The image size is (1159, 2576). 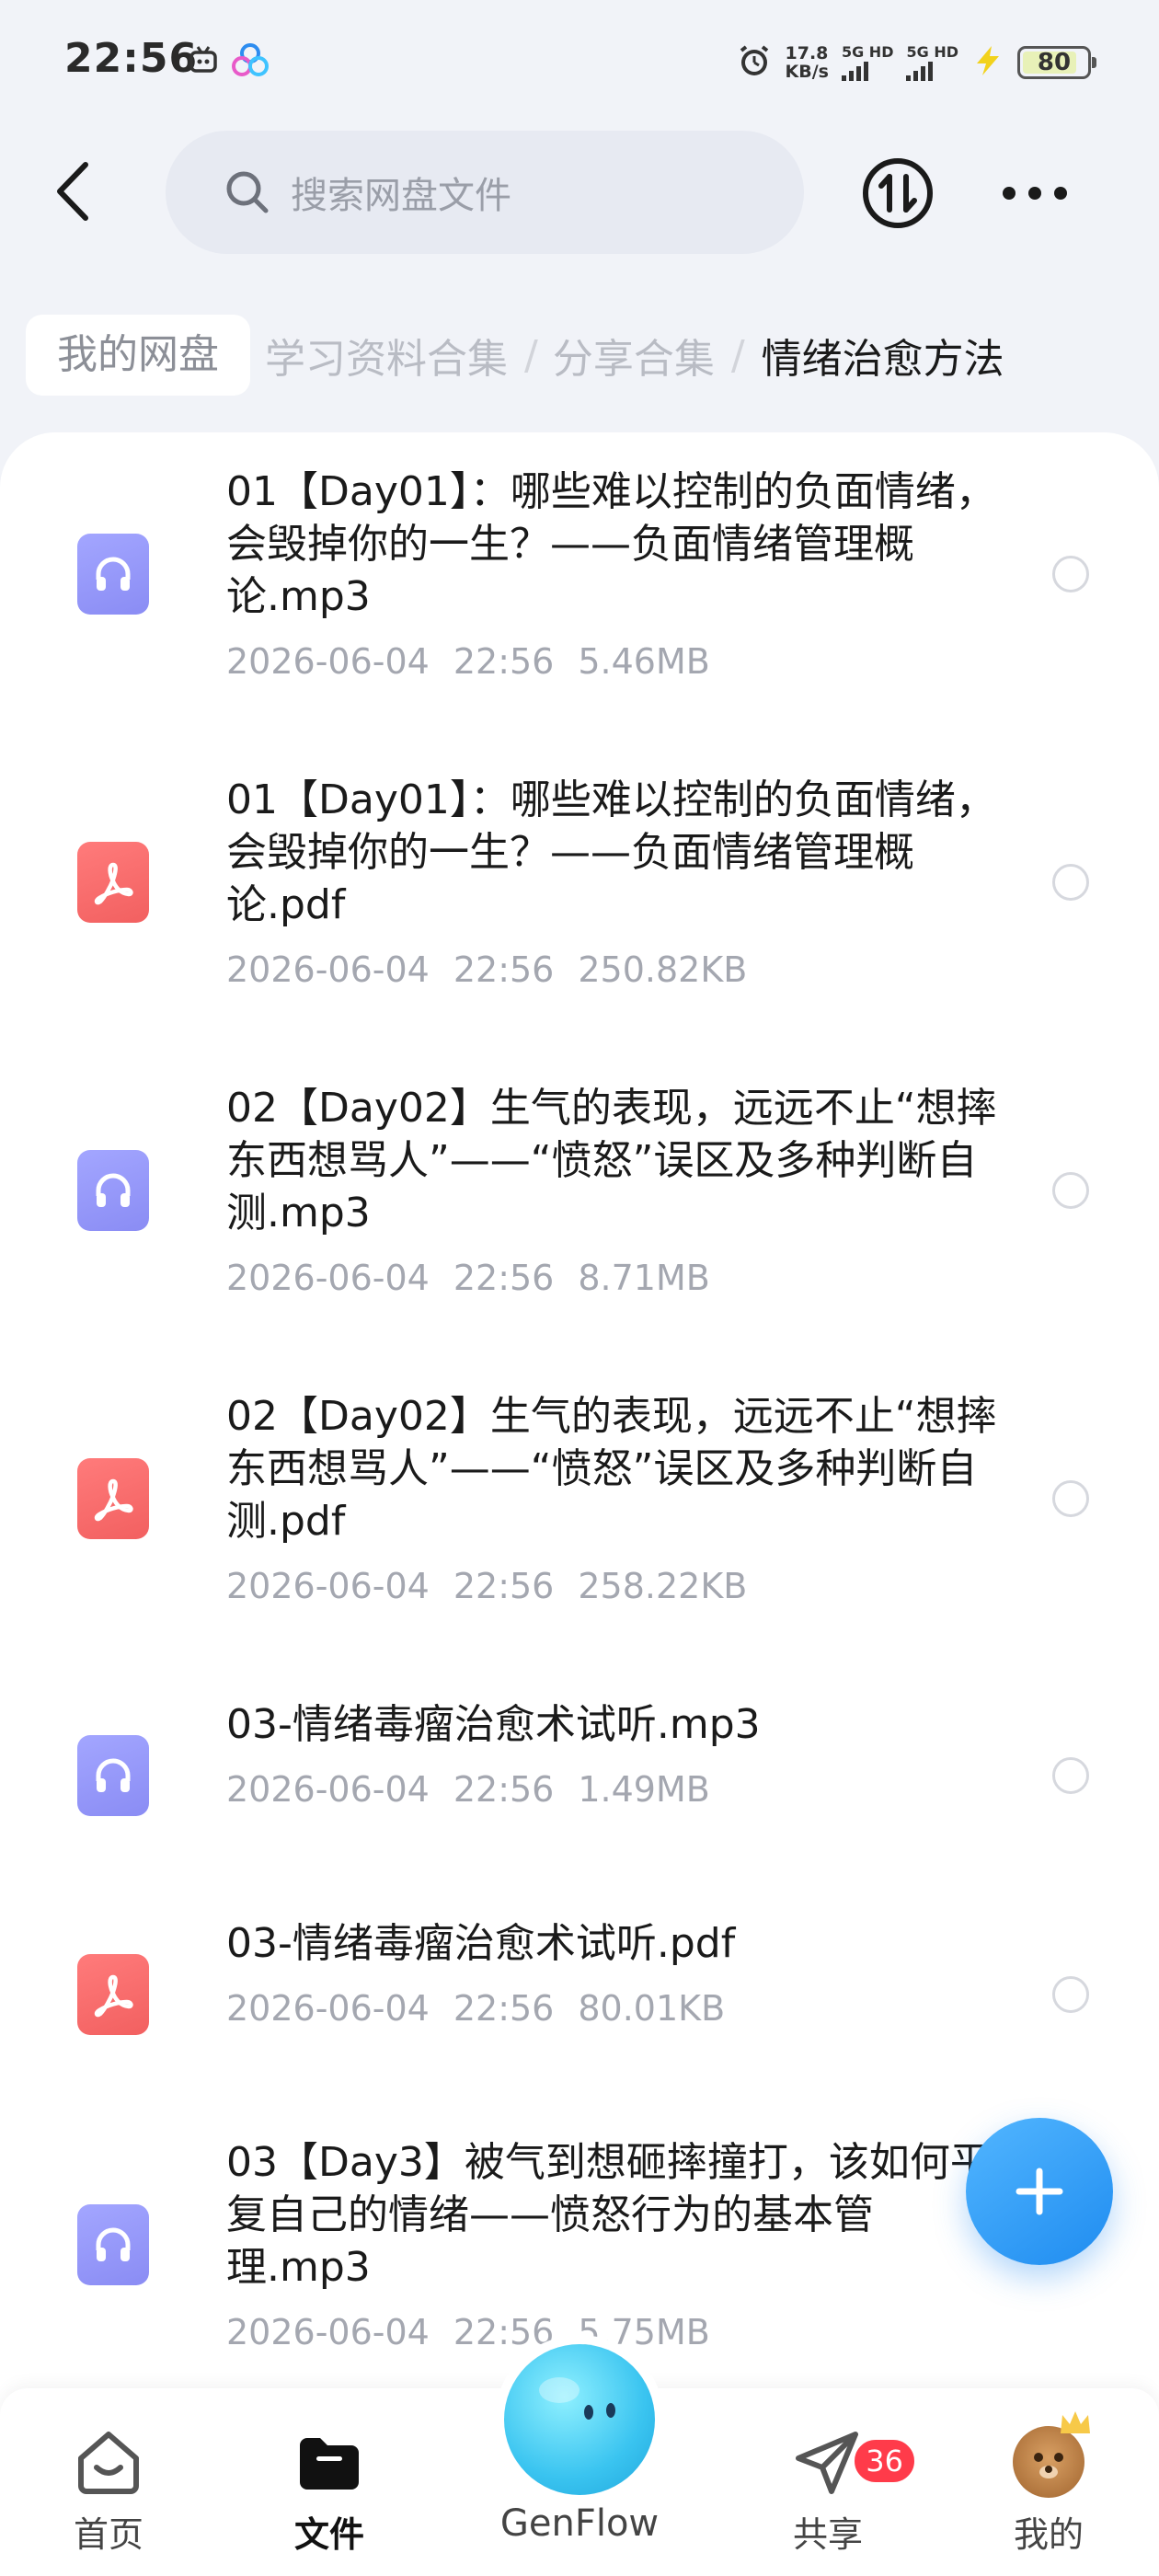 I want to click on avatar, so click(x=1051, y=2456).